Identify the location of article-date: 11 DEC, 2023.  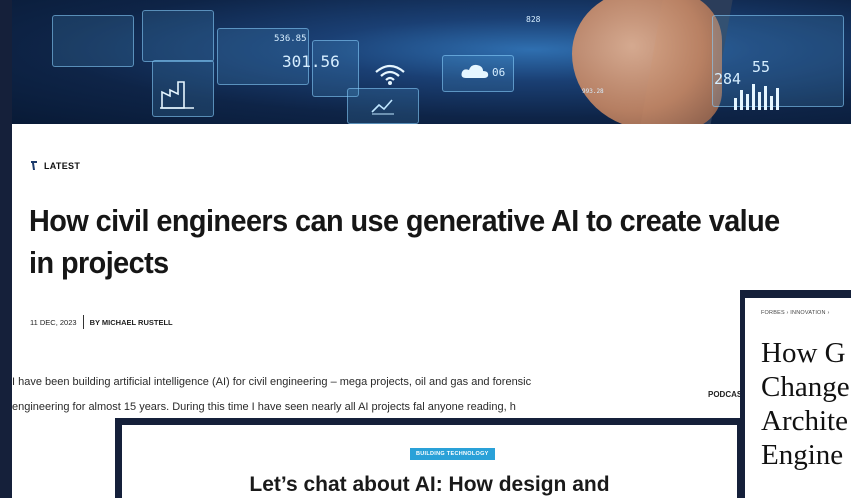
(53, 322).